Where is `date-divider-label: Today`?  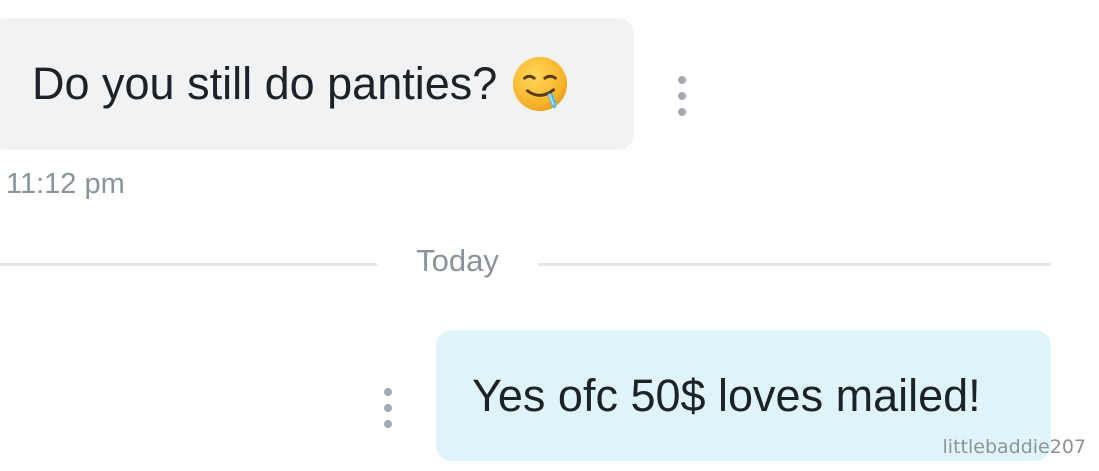
date-divider-label: Today is located at coordinates (457, 260).